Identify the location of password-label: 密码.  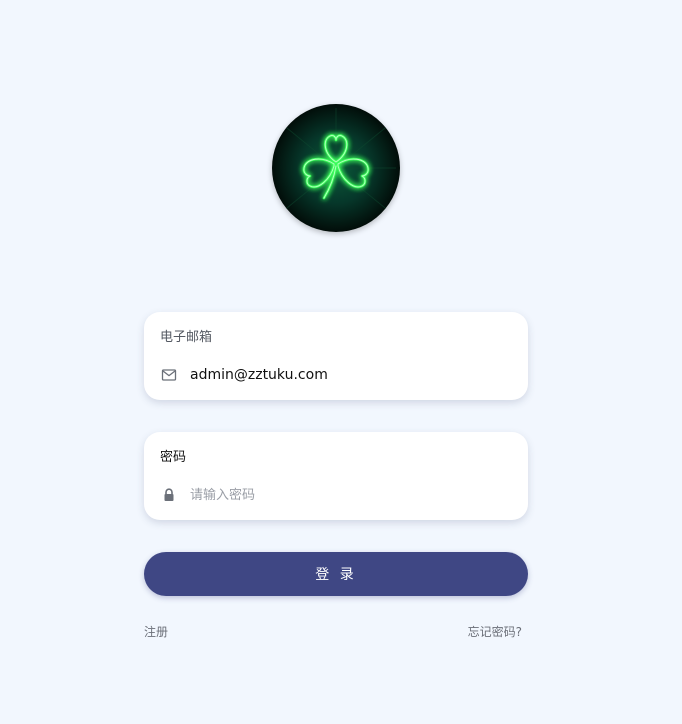
(173, 457).